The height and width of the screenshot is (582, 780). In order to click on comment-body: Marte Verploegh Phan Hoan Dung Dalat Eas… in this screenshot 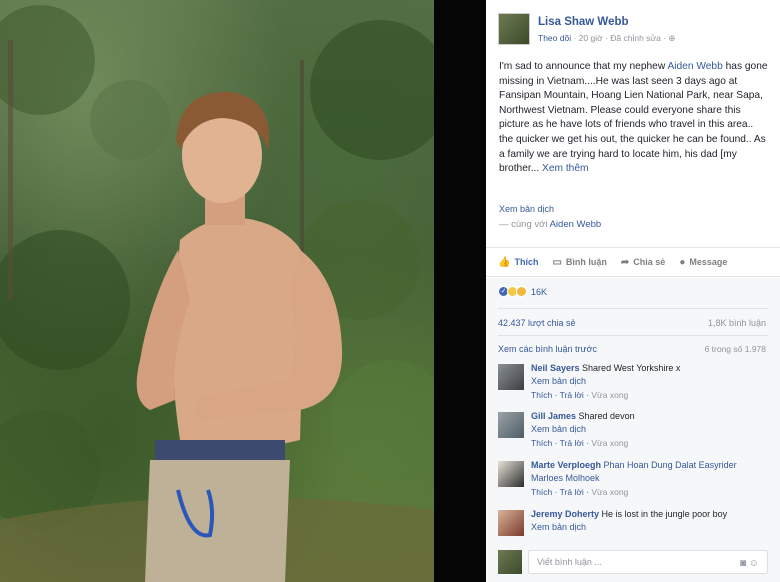, I will do `click(649, 479)`.